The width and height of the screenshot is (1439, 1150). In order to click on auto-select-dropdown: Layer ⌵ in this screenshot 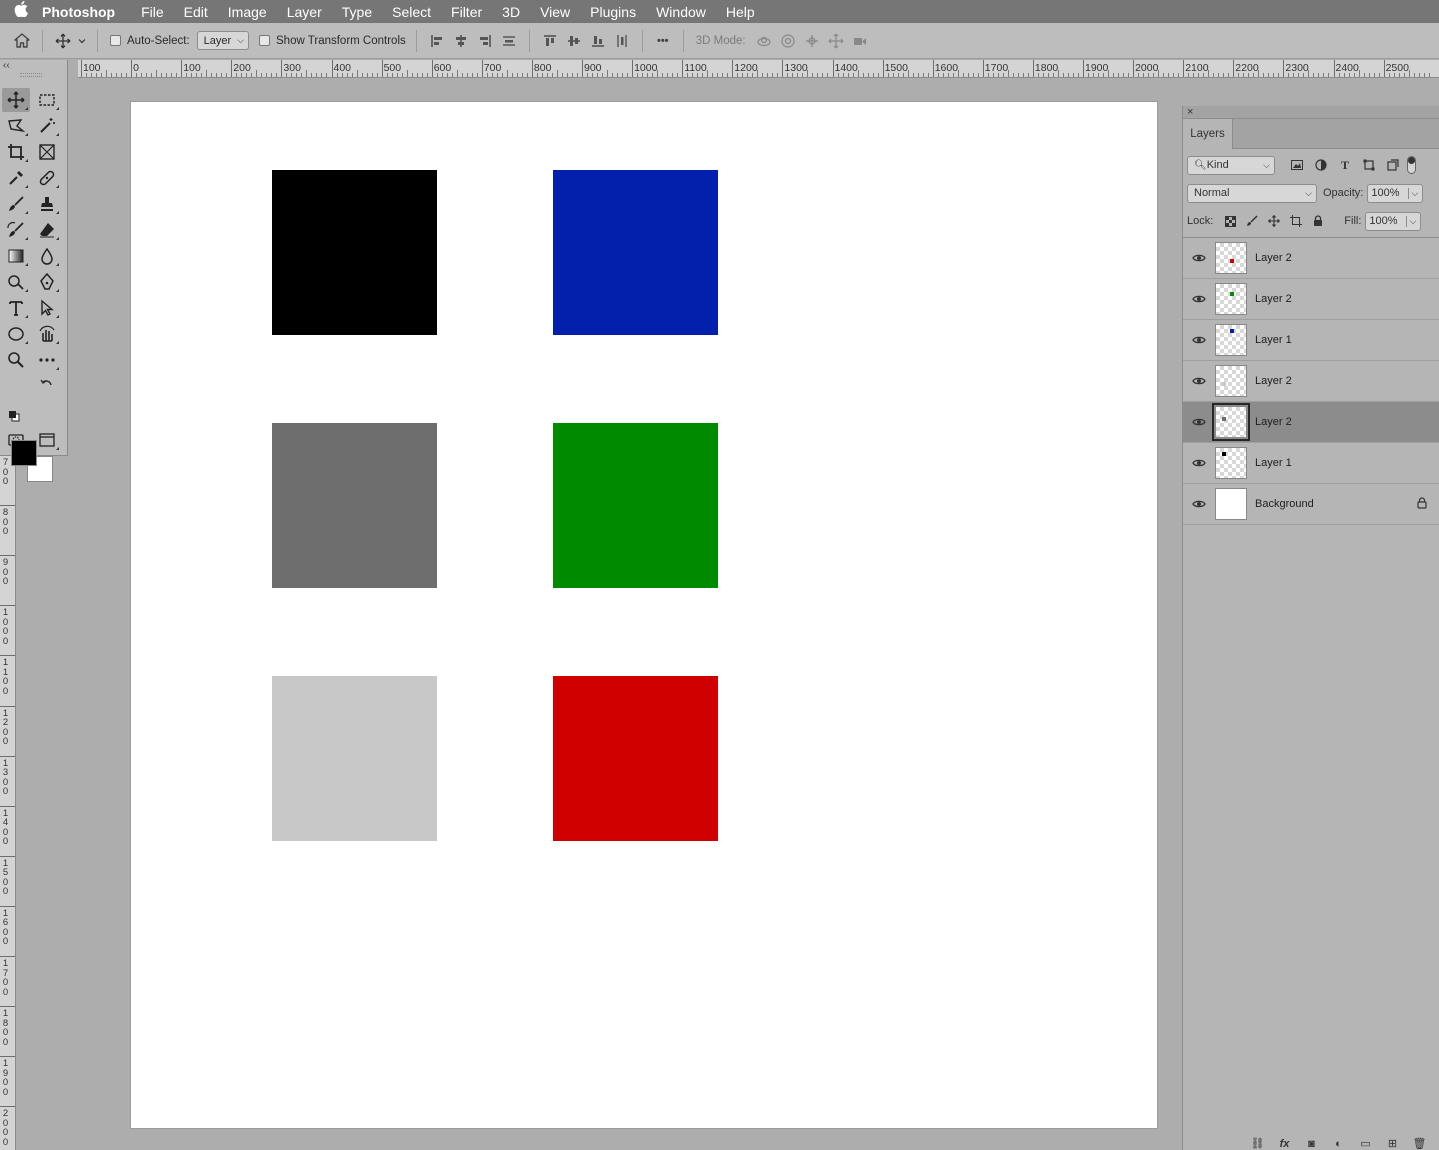, I will do `click(223, 40)`.